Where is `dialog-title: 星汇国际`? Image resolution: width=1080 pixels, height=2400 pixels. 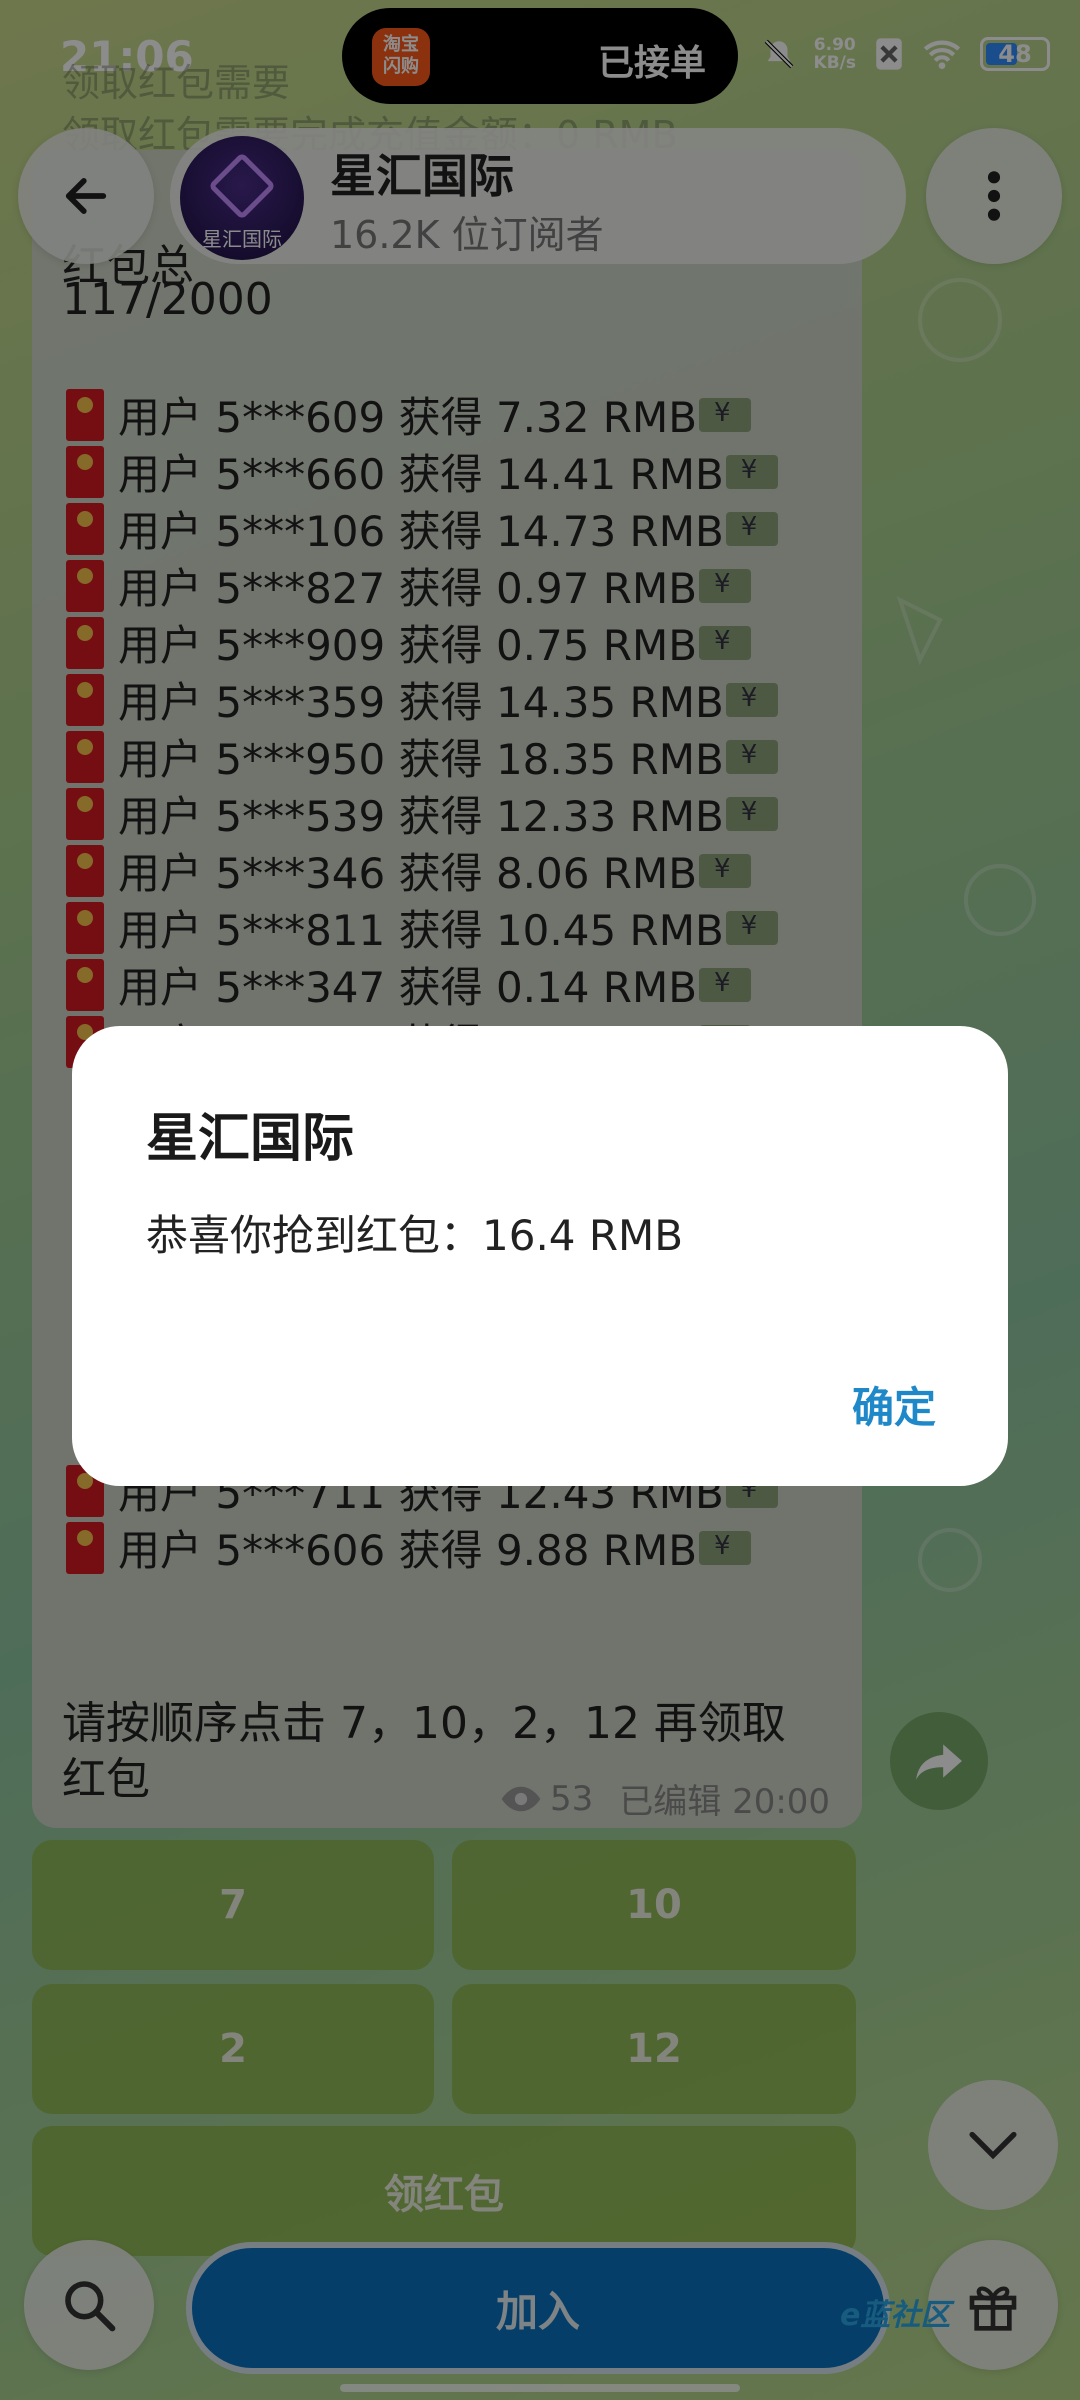 dialog-title: 星汇国际 is located at coordinates (250, 1139).